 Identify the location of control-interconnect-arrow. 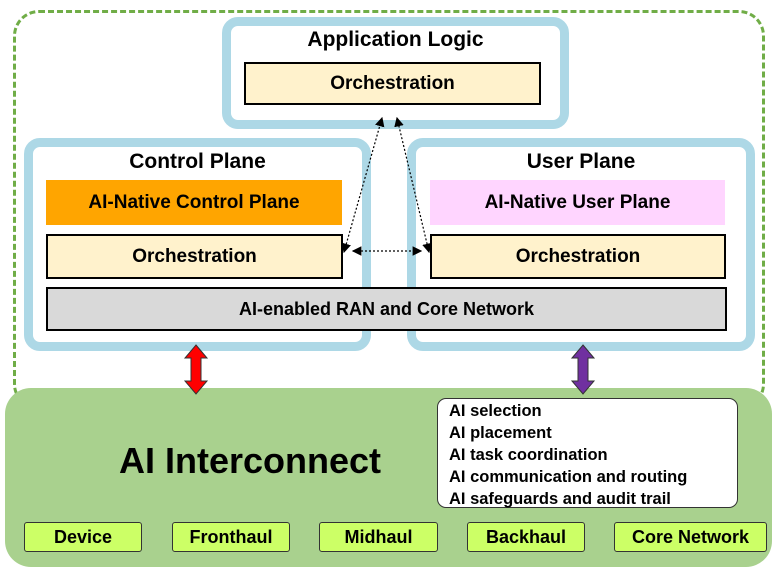
(196, 369).